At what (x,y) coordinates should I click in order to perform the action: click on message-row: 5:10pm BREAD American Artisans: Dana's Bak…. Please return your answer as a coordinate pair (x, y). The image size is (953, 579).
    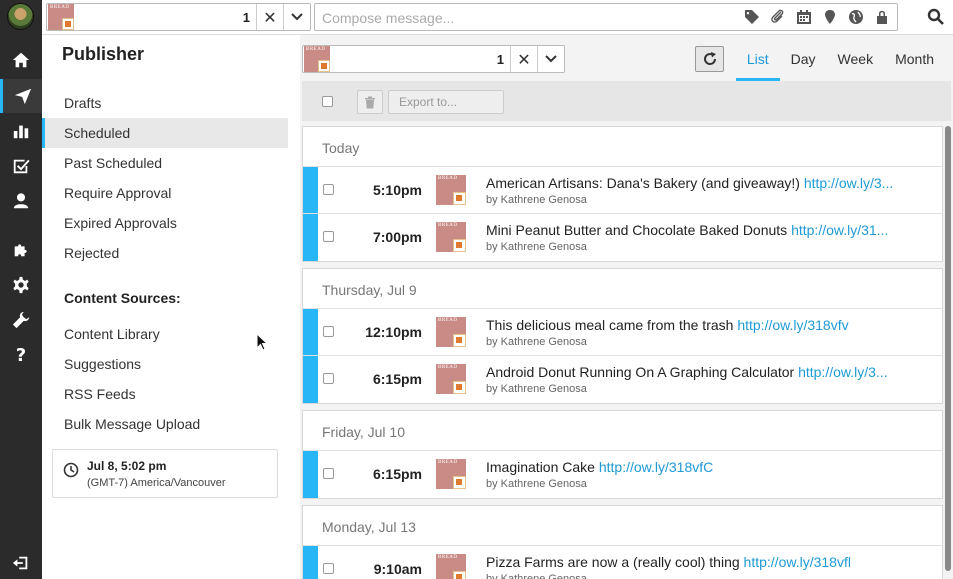
    Looking at the image, I should click on (622, 190).